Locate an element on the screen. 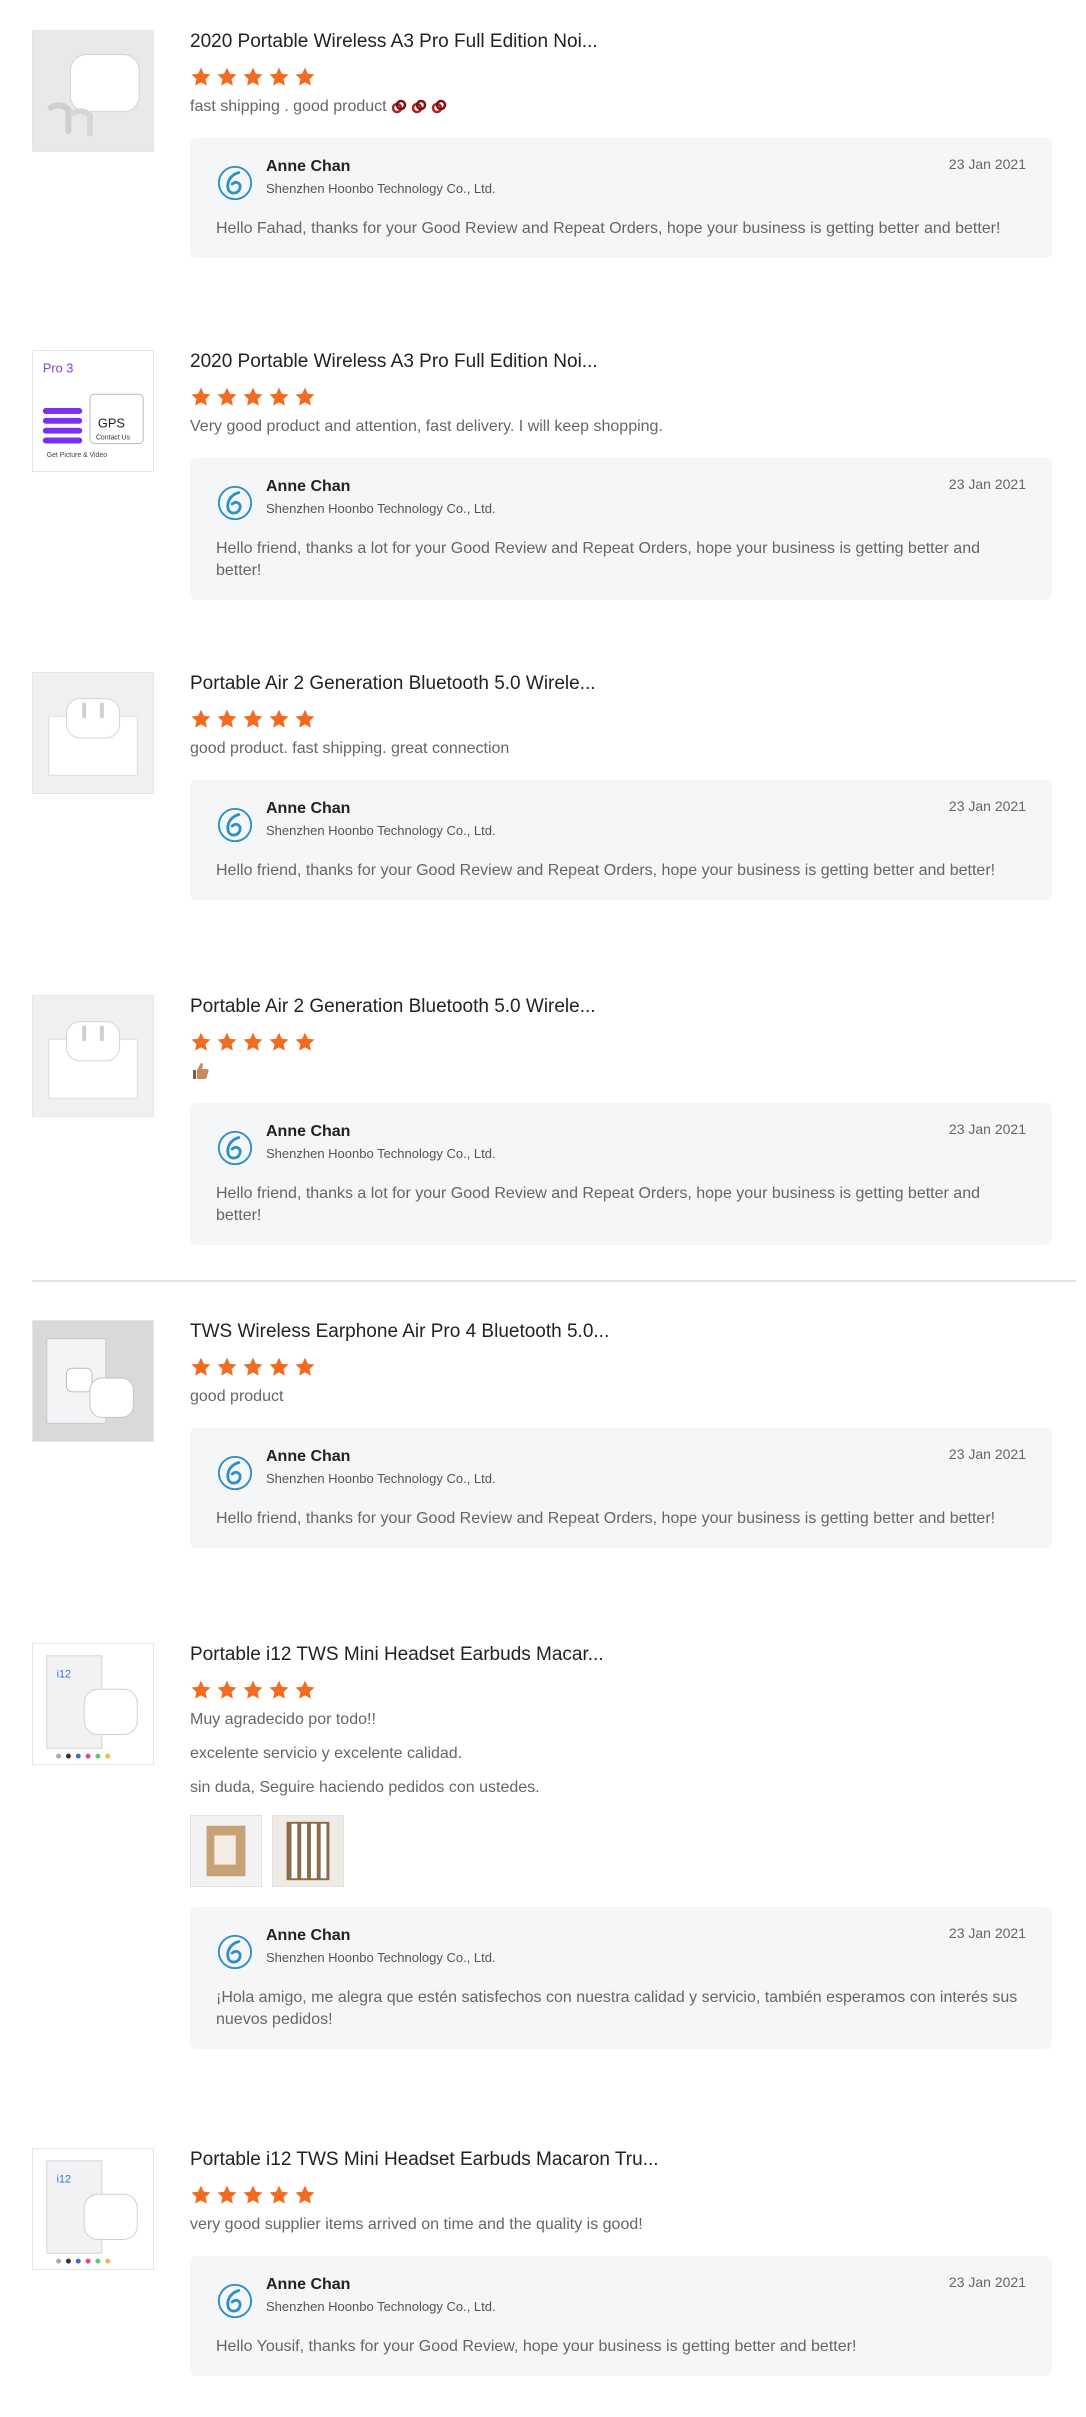 The width and height of the screenshot is (1086, 2417). svg-text: Get Picture & Video is located at coordinates (77, 455).